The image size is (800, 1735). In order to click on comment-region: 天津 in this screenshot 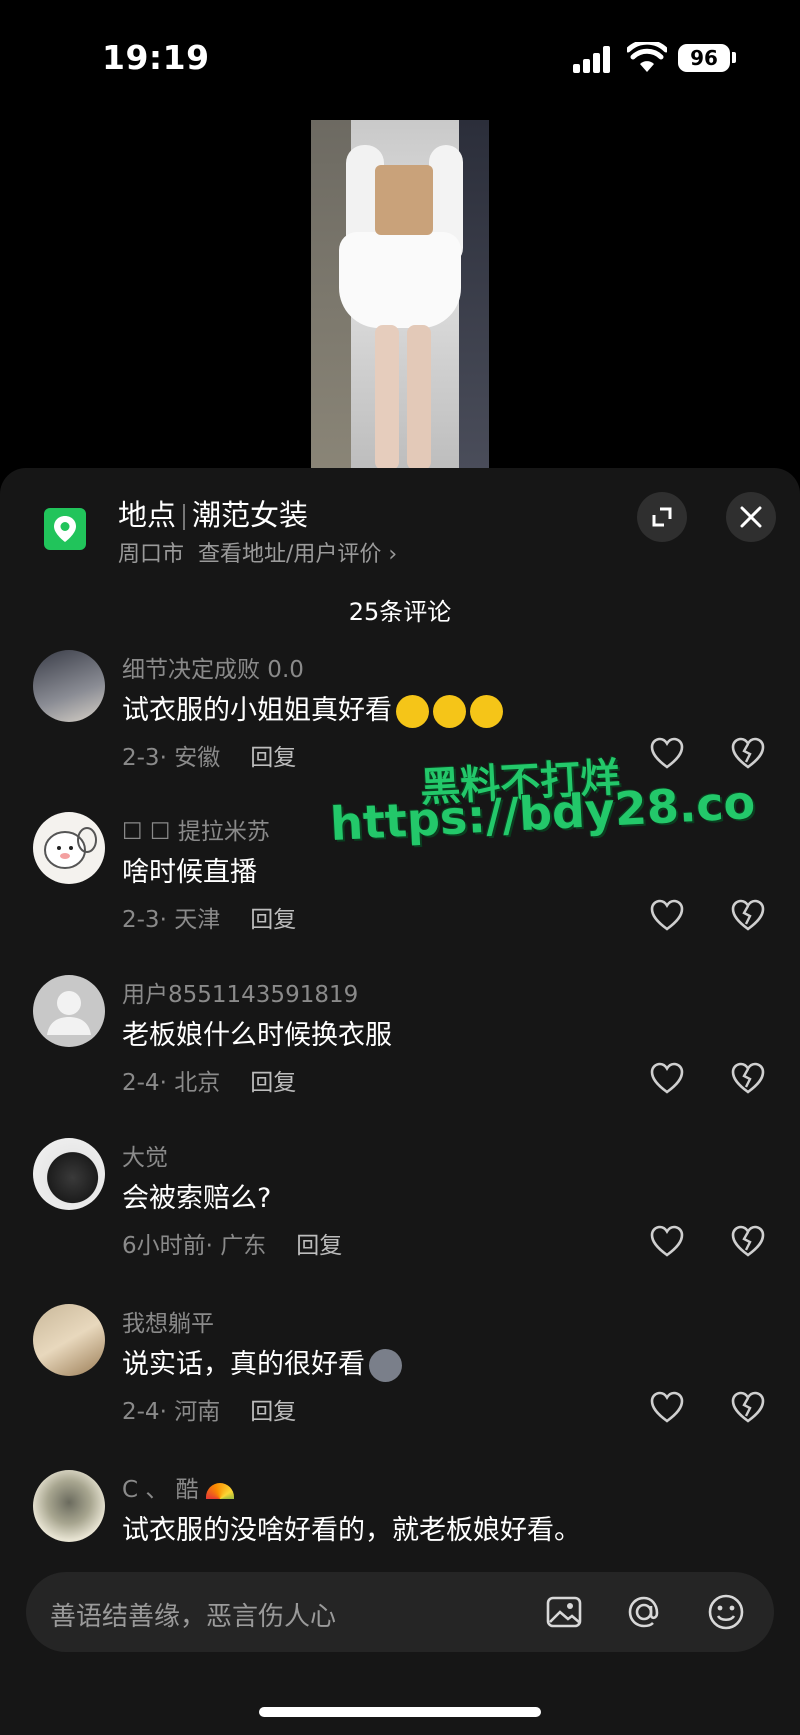, I will do `click(197, 920)`.